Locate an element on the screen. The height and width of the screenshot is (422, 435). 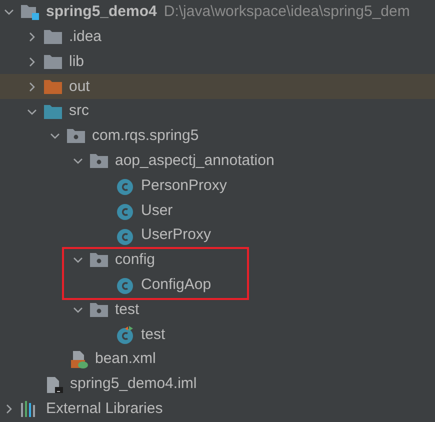
project-path: D:\java\workspace\idea\spring5_dem is located at coordinates (287, 12).